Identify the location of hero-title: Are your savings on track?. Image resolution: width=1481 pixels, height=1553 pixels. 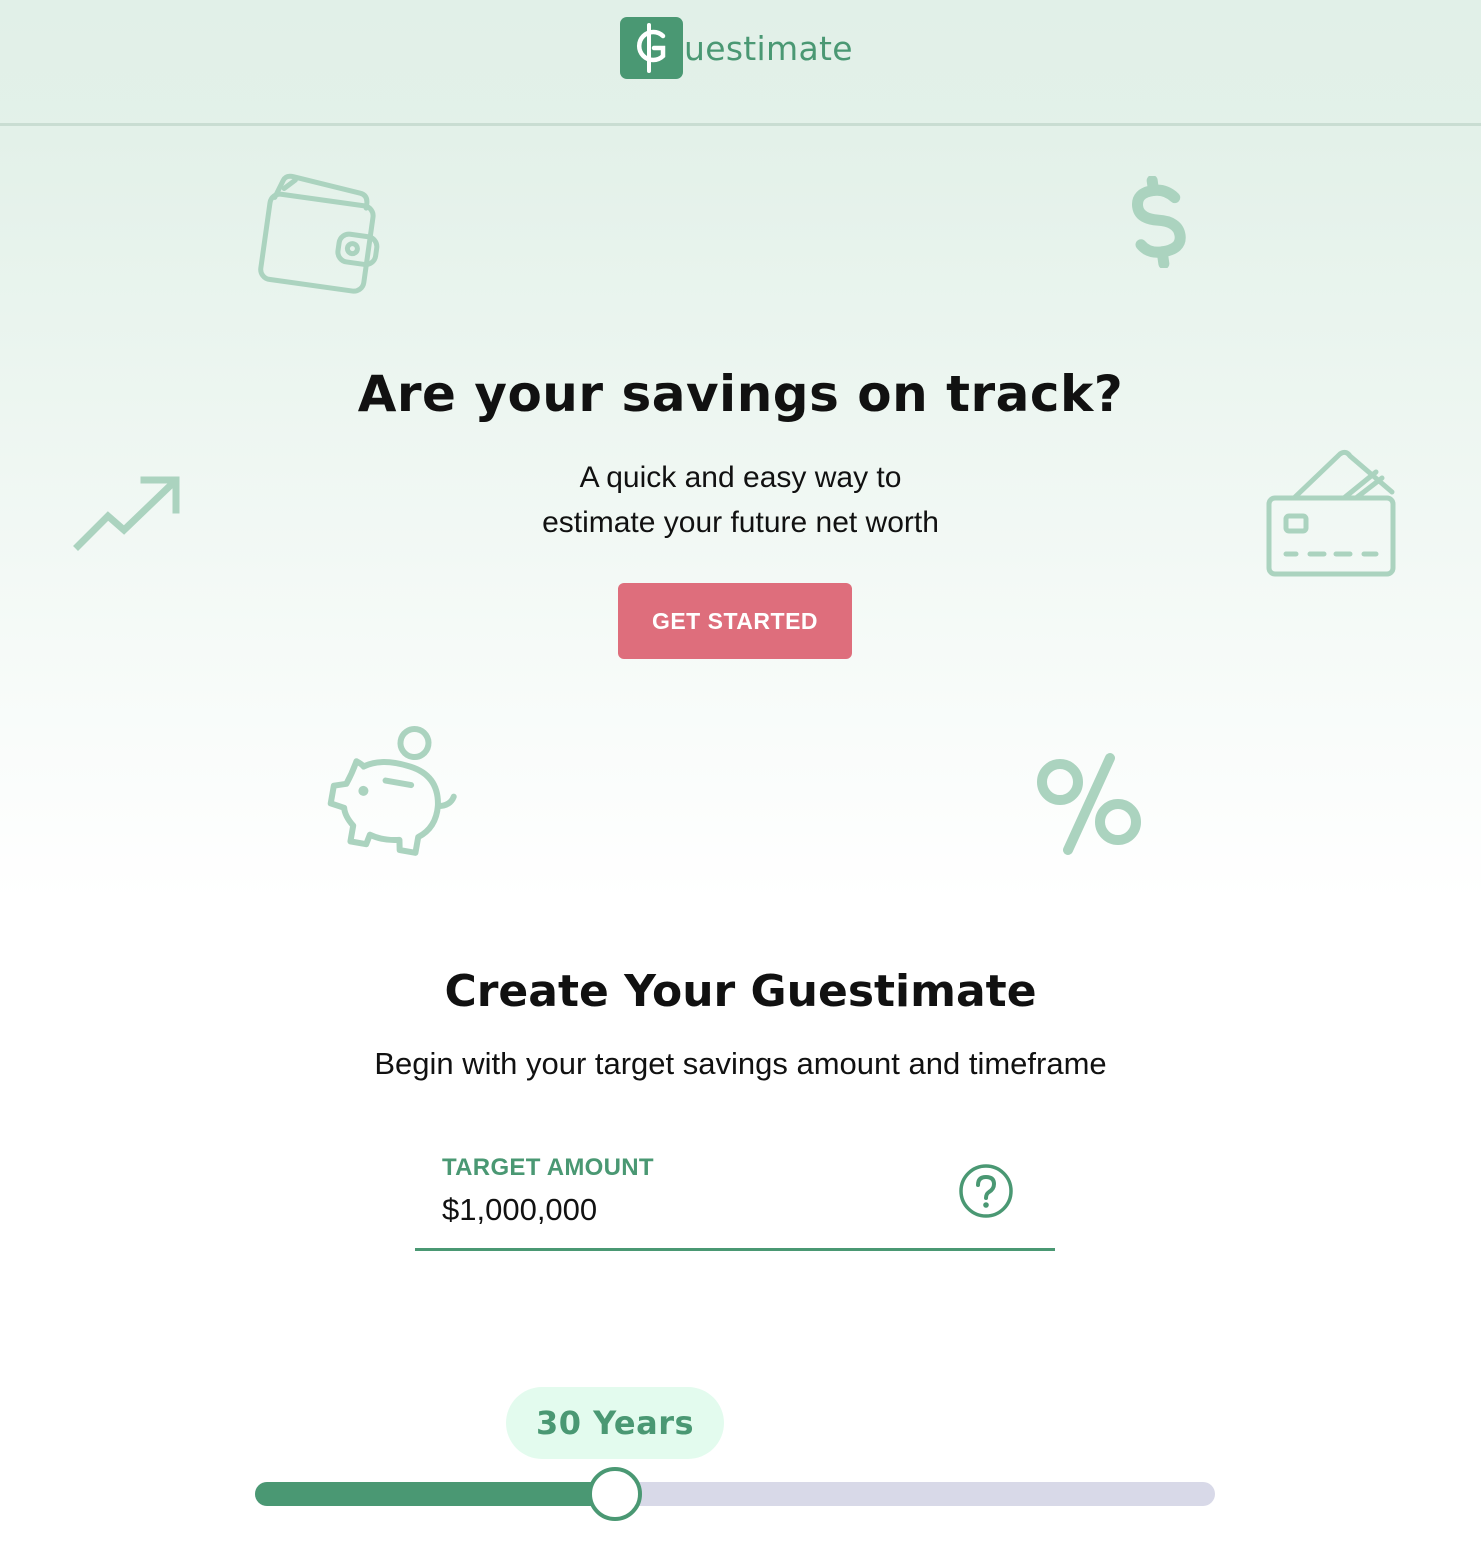
(740, 394).